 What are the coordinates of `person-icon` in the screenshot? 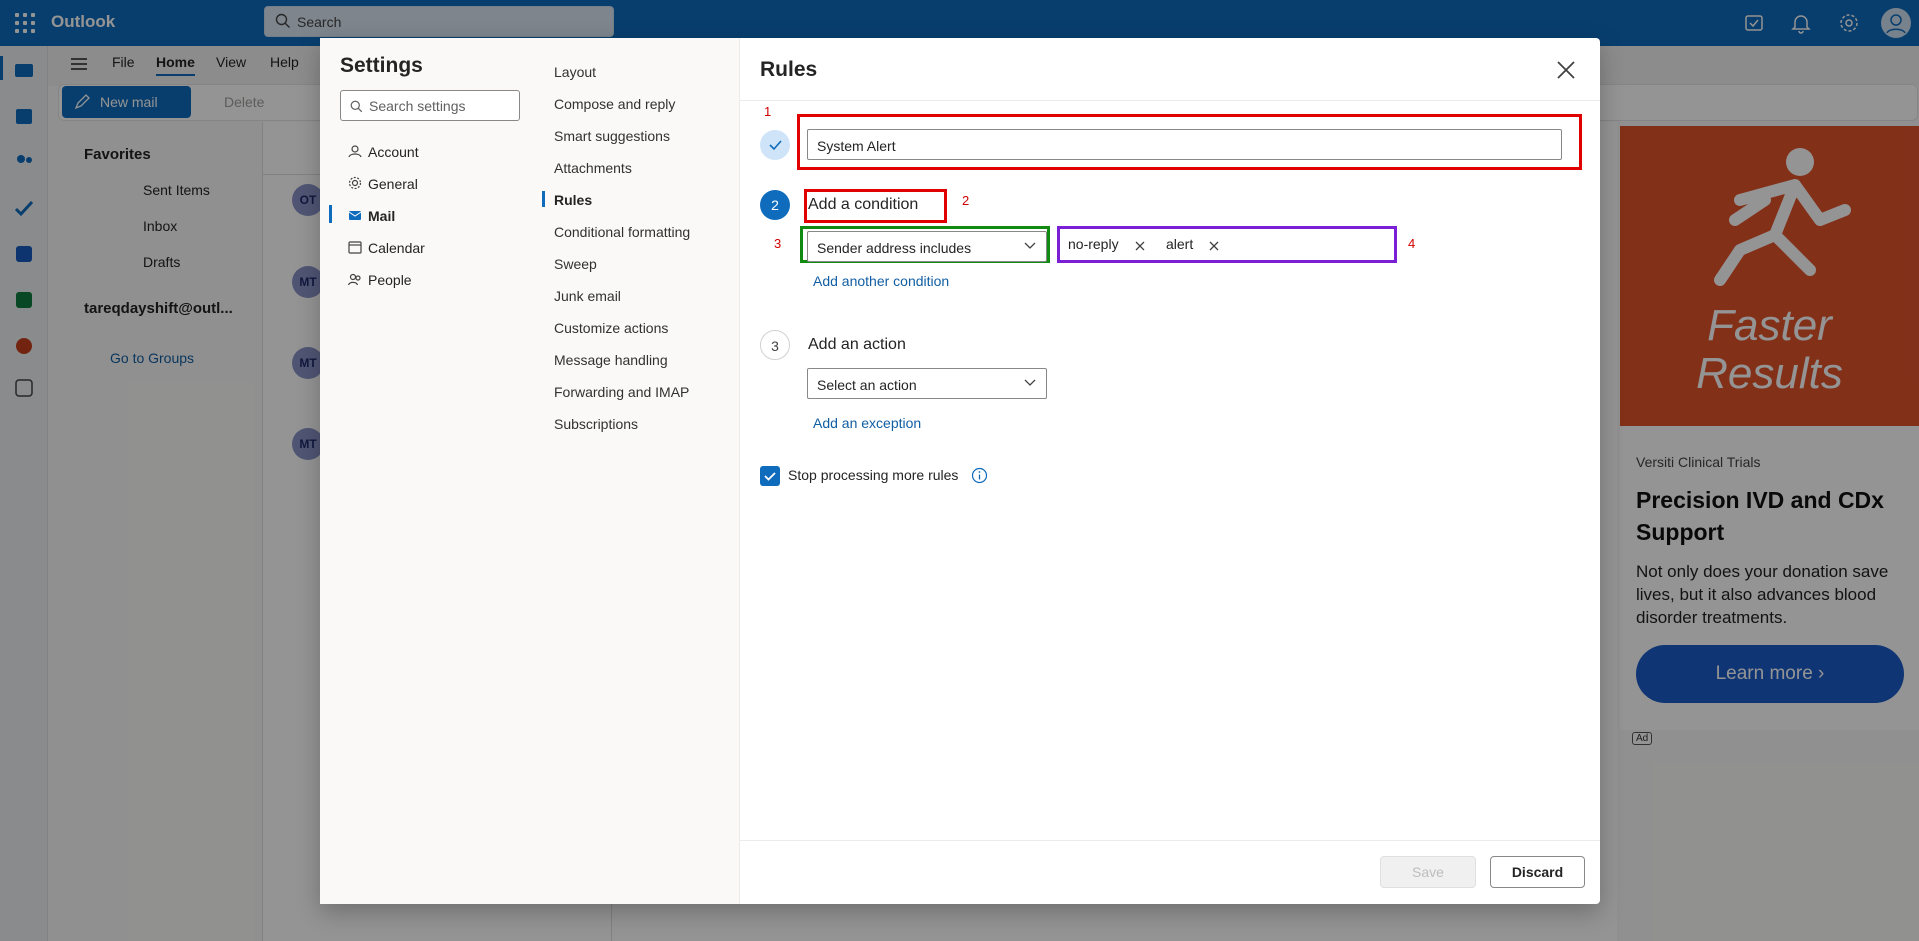 It's located at (355, 151).